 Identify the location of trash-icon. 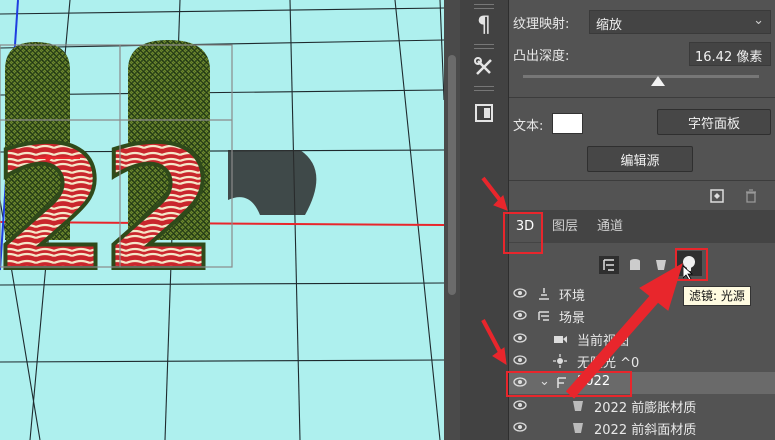
(751, 196).